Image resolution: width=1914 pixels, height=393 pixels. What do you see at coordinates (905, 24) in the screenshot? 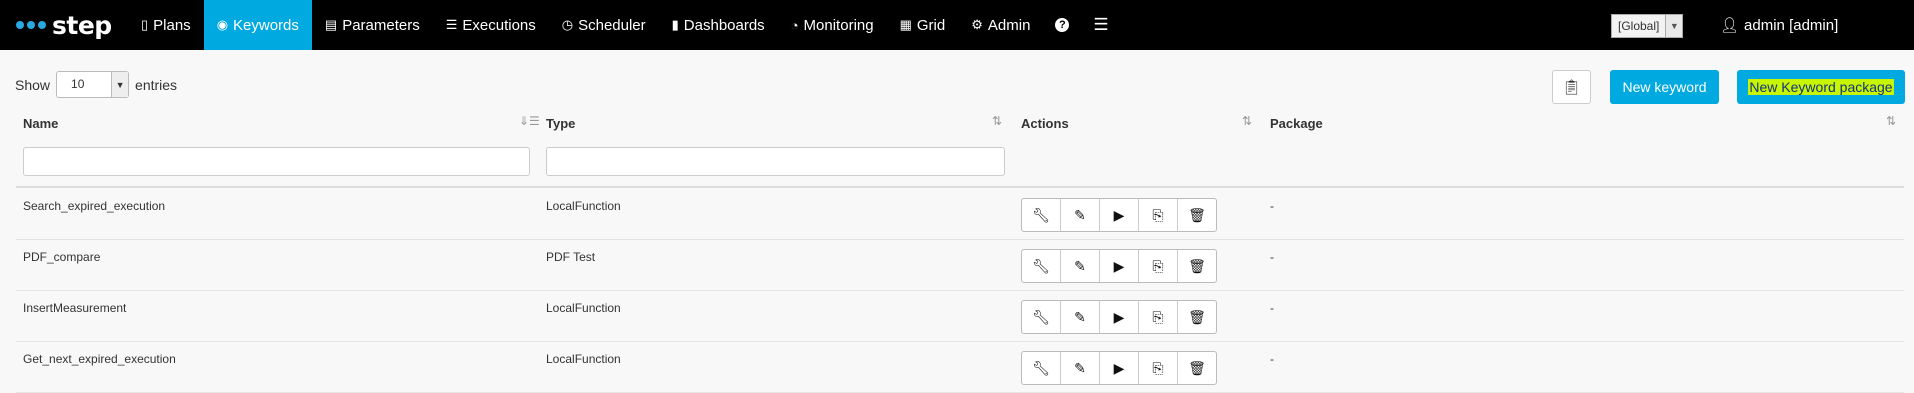
I see `grid-icon: ▦` at bounding box center [905, 24].